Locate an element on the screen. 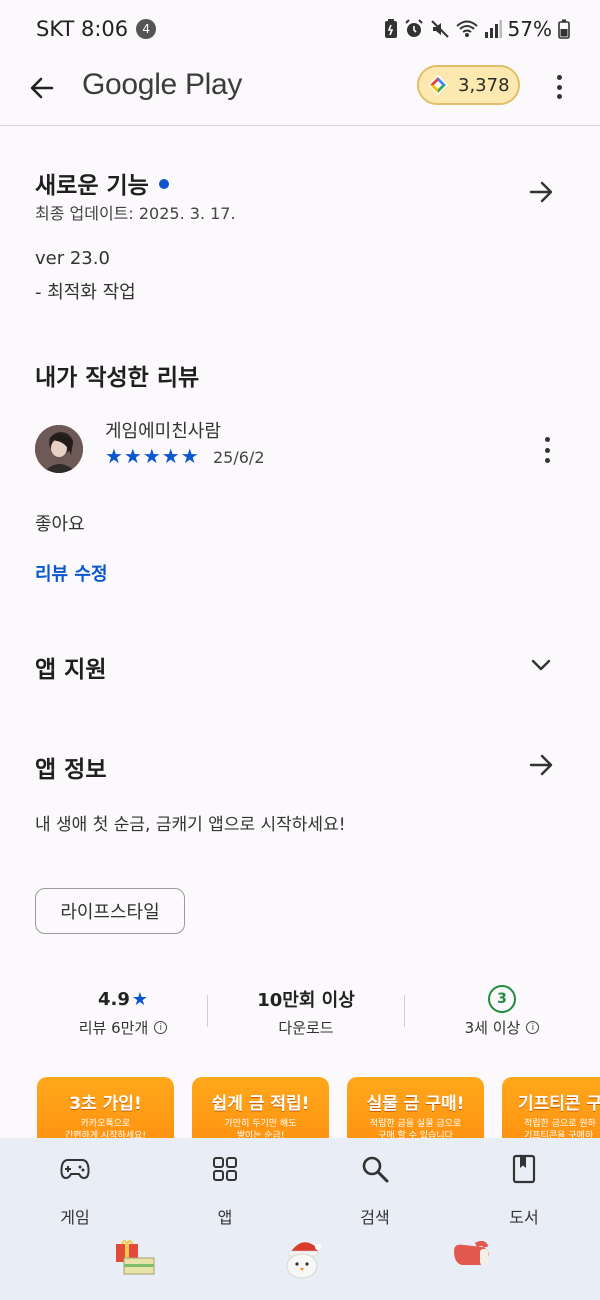 The width and height of the screenshot is (600, 1300). more-options-button is located at coordinates (559, 87).